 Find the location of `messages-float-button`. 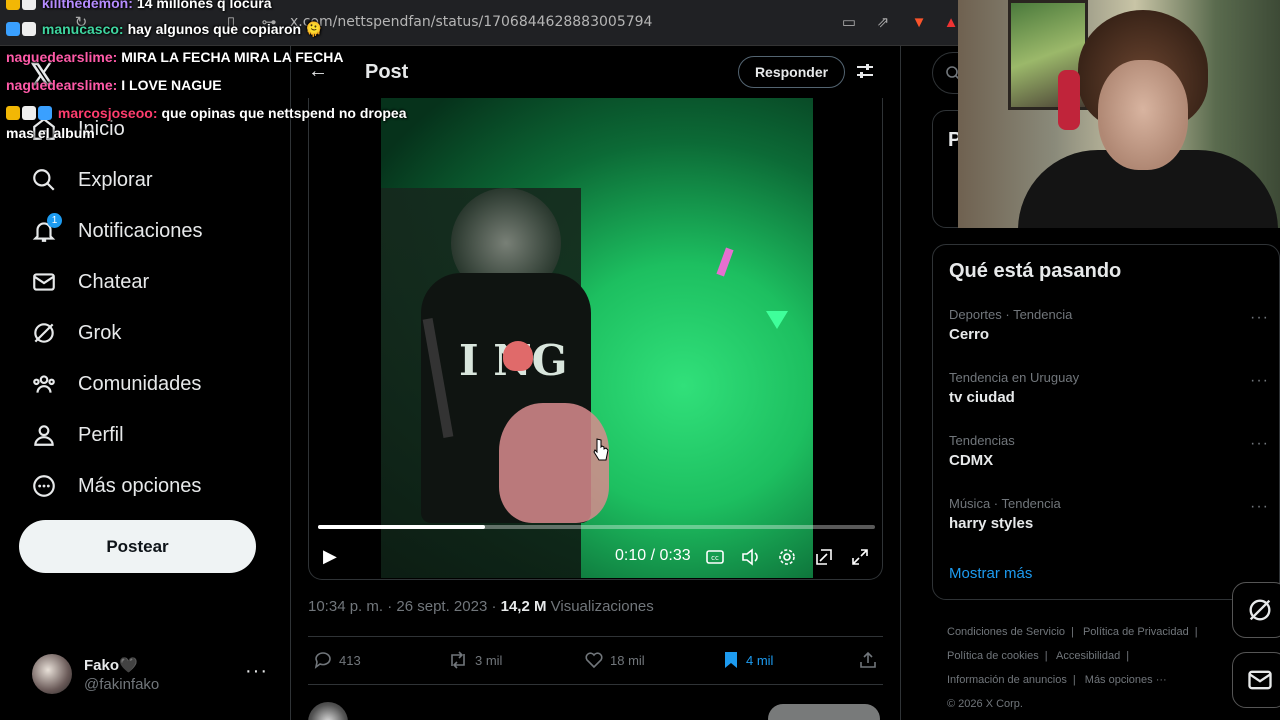

messages-float-button is located at coordinates (1256, 680).